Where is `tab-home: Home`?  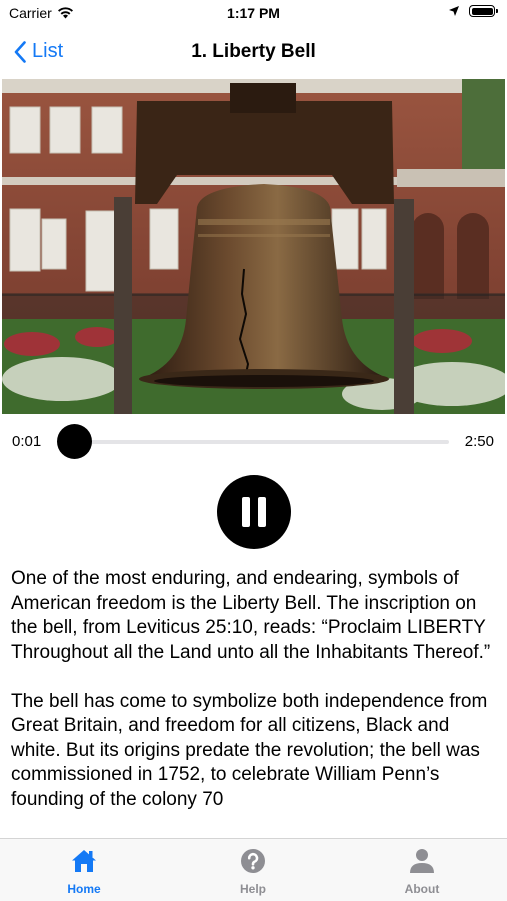 tab-home: Home is located at coordinates (84, 872).